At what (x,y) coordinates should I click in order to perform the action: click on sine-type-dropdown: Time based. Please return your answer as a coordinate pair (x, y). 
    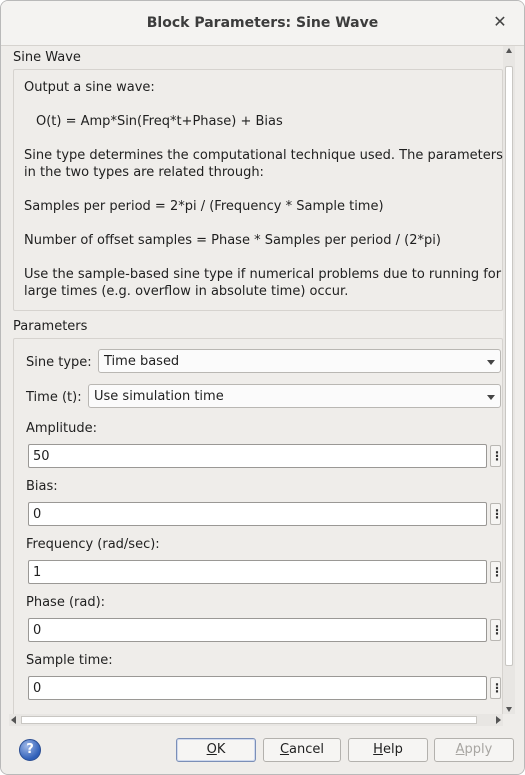
    Looking at the image, I should click on (299, 361).